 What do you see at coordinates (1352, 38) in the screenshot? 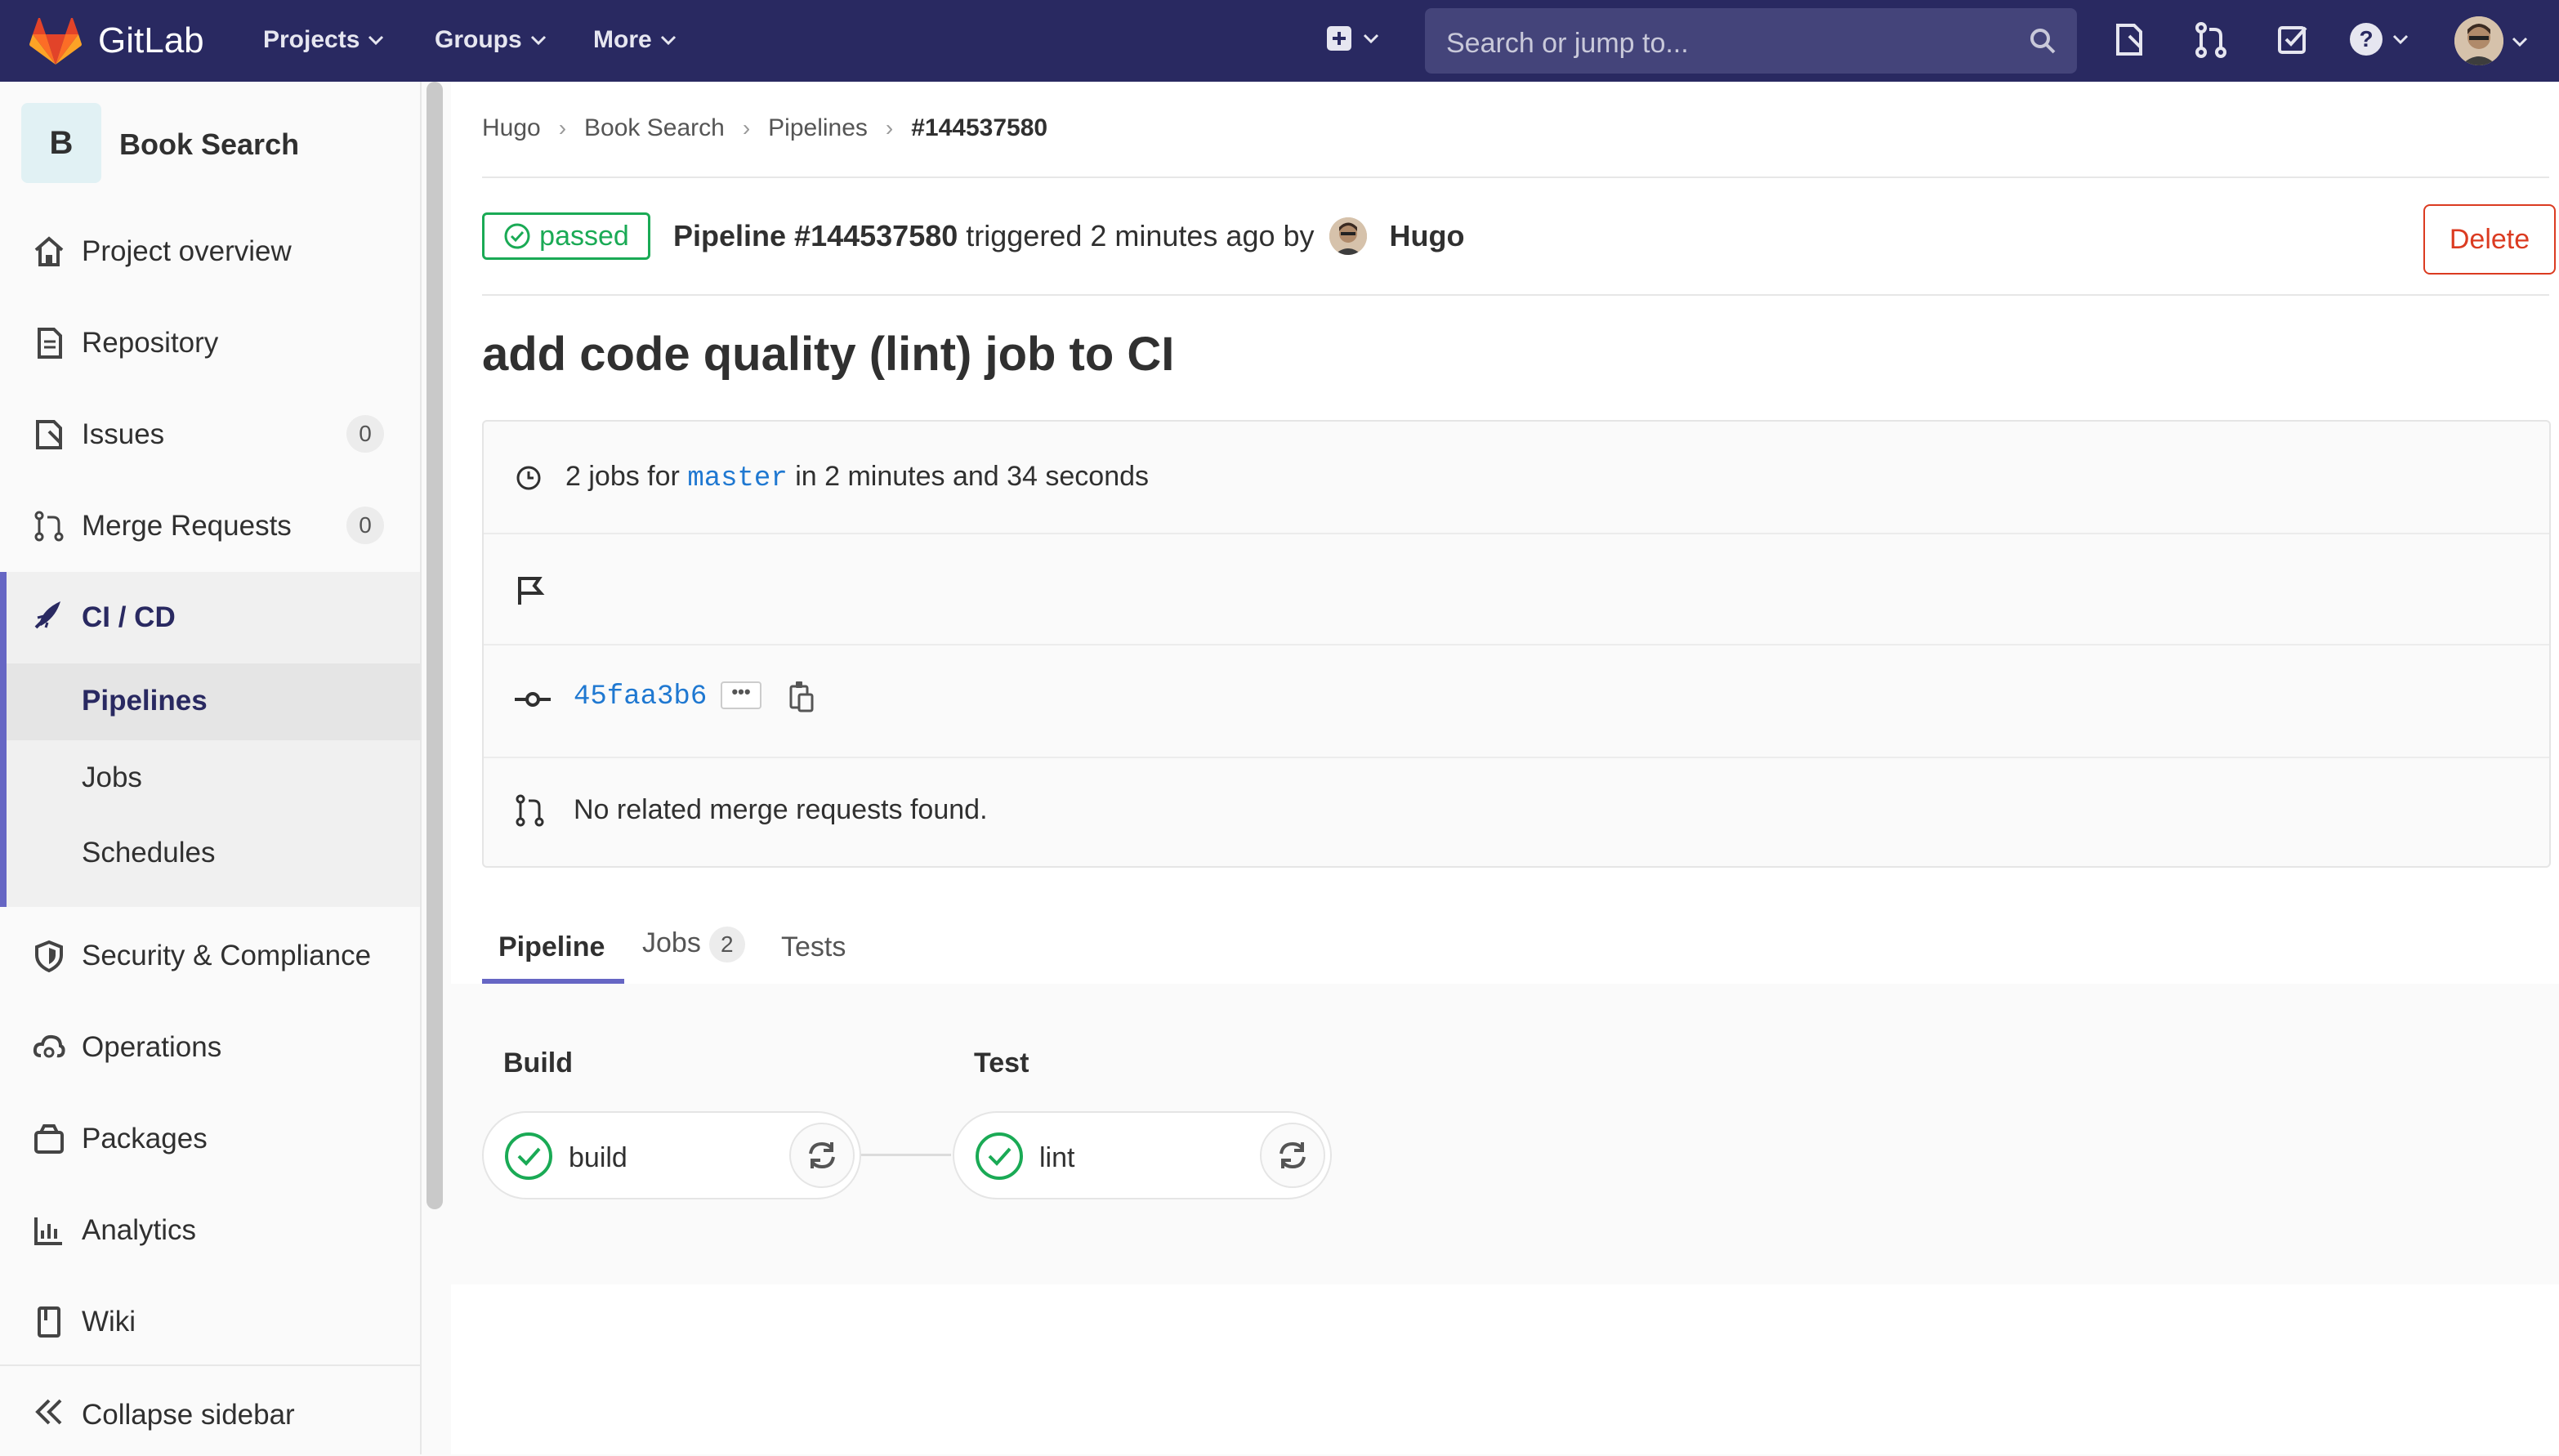
I see `new-dropdown-button` at bounding box center [1352, 38].